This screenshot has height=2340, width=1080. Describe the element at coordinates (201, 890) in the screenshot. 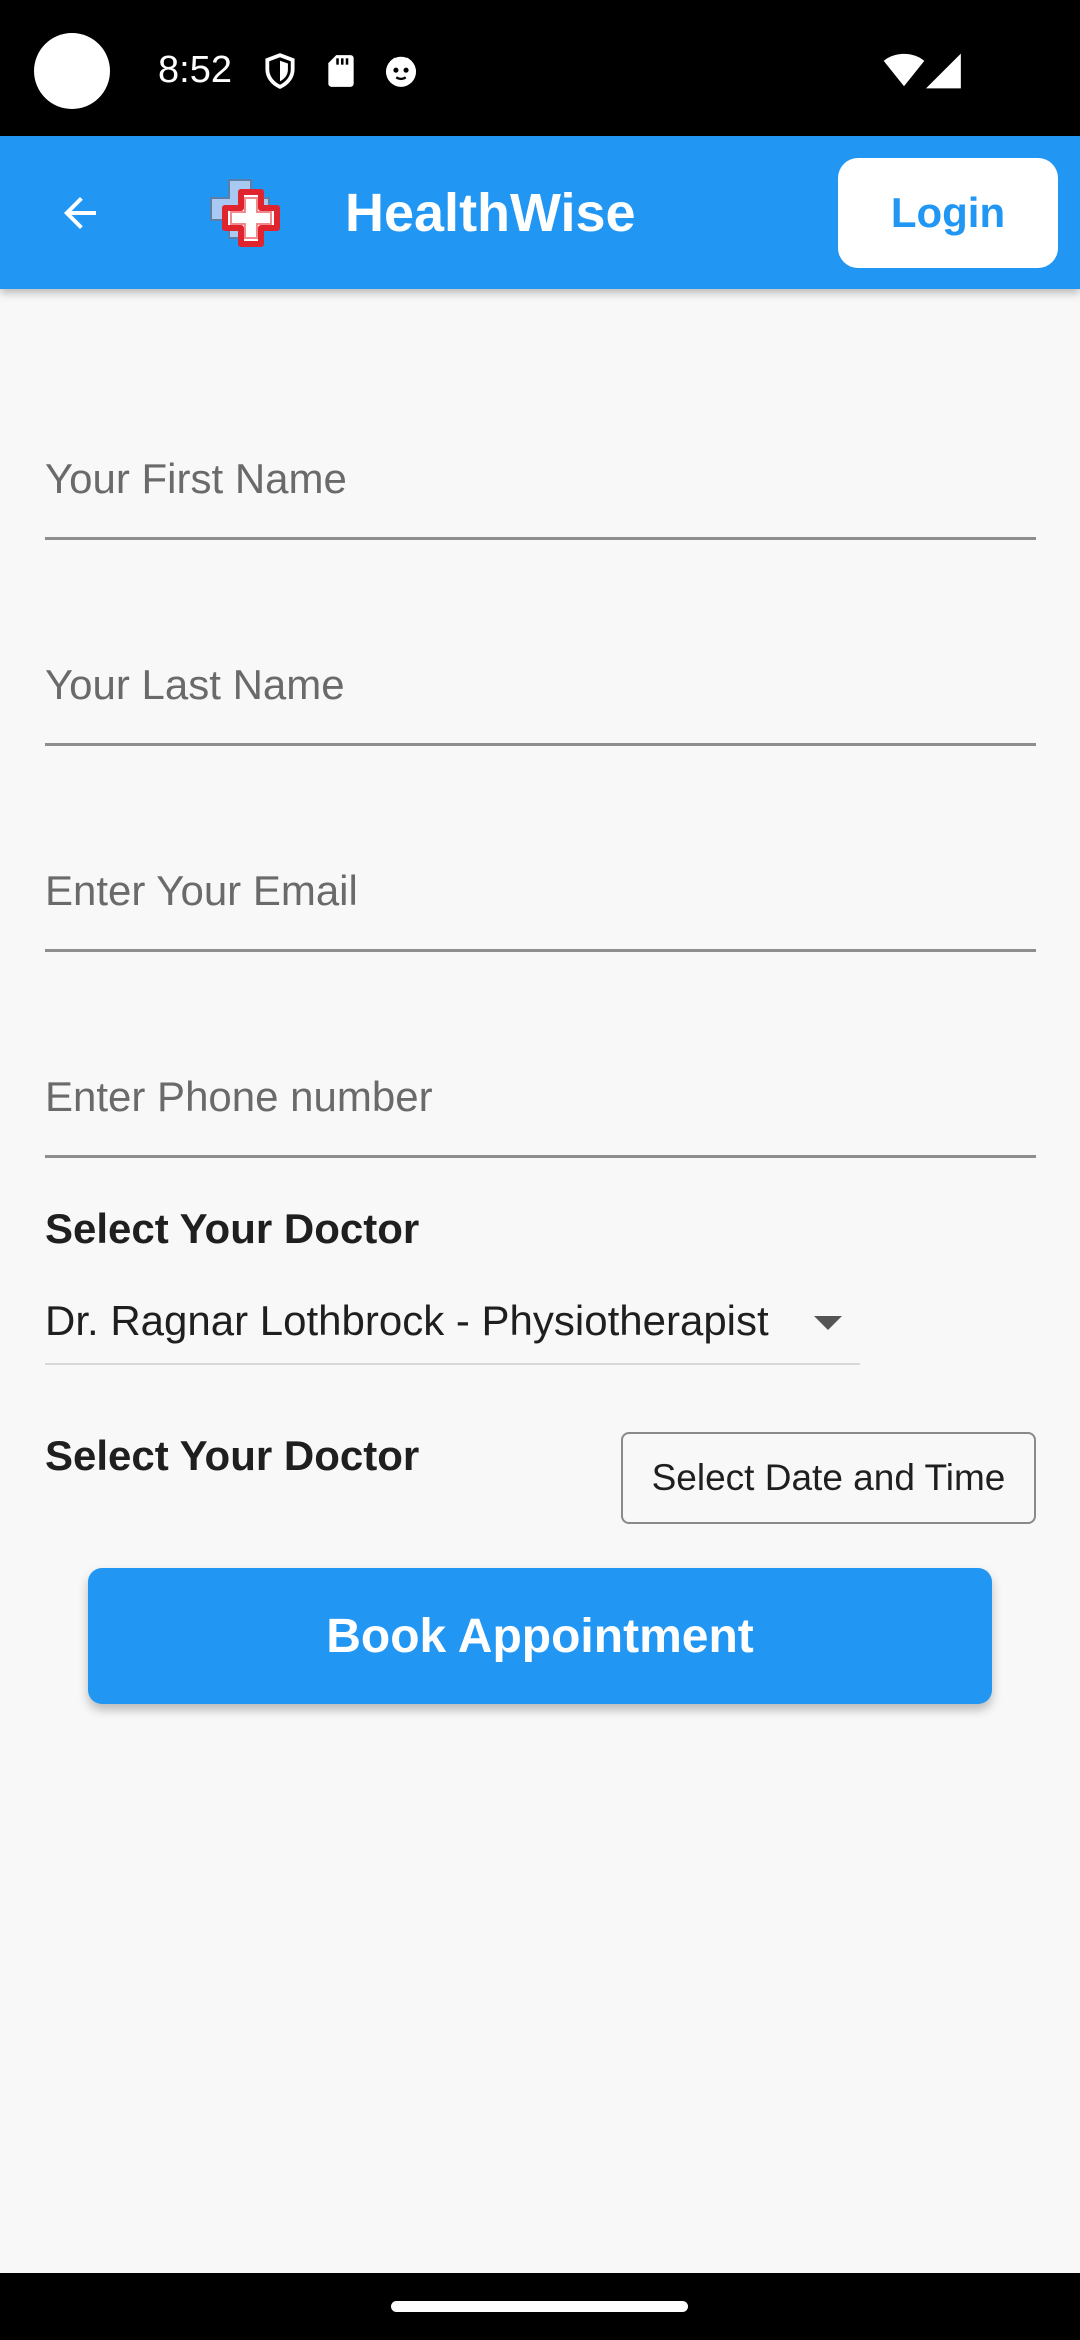

I see `email-placeholder: Enter Your Email` at that location.